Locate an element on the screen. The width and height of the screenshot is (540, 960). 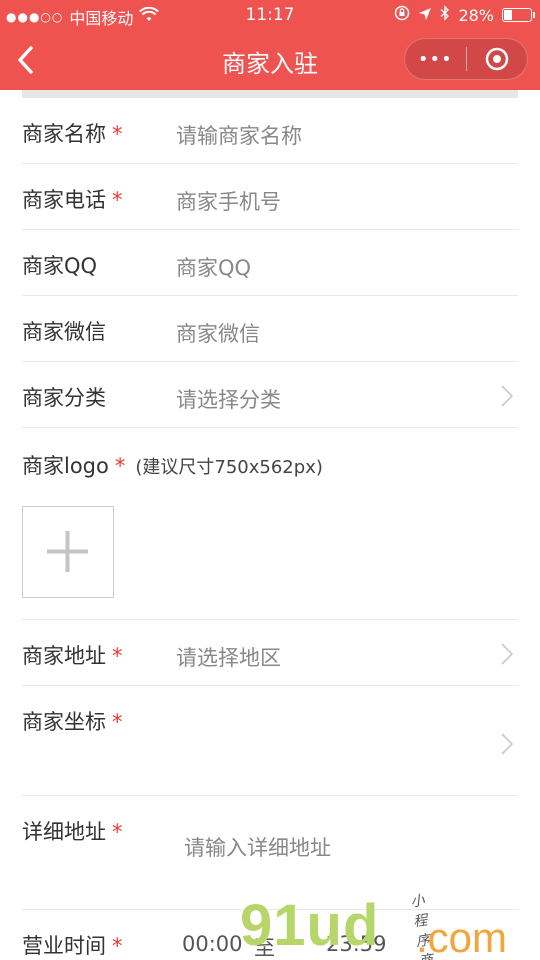
form-row-wechat: 商家微信 商家微信 is located at coordinates (270, 329).